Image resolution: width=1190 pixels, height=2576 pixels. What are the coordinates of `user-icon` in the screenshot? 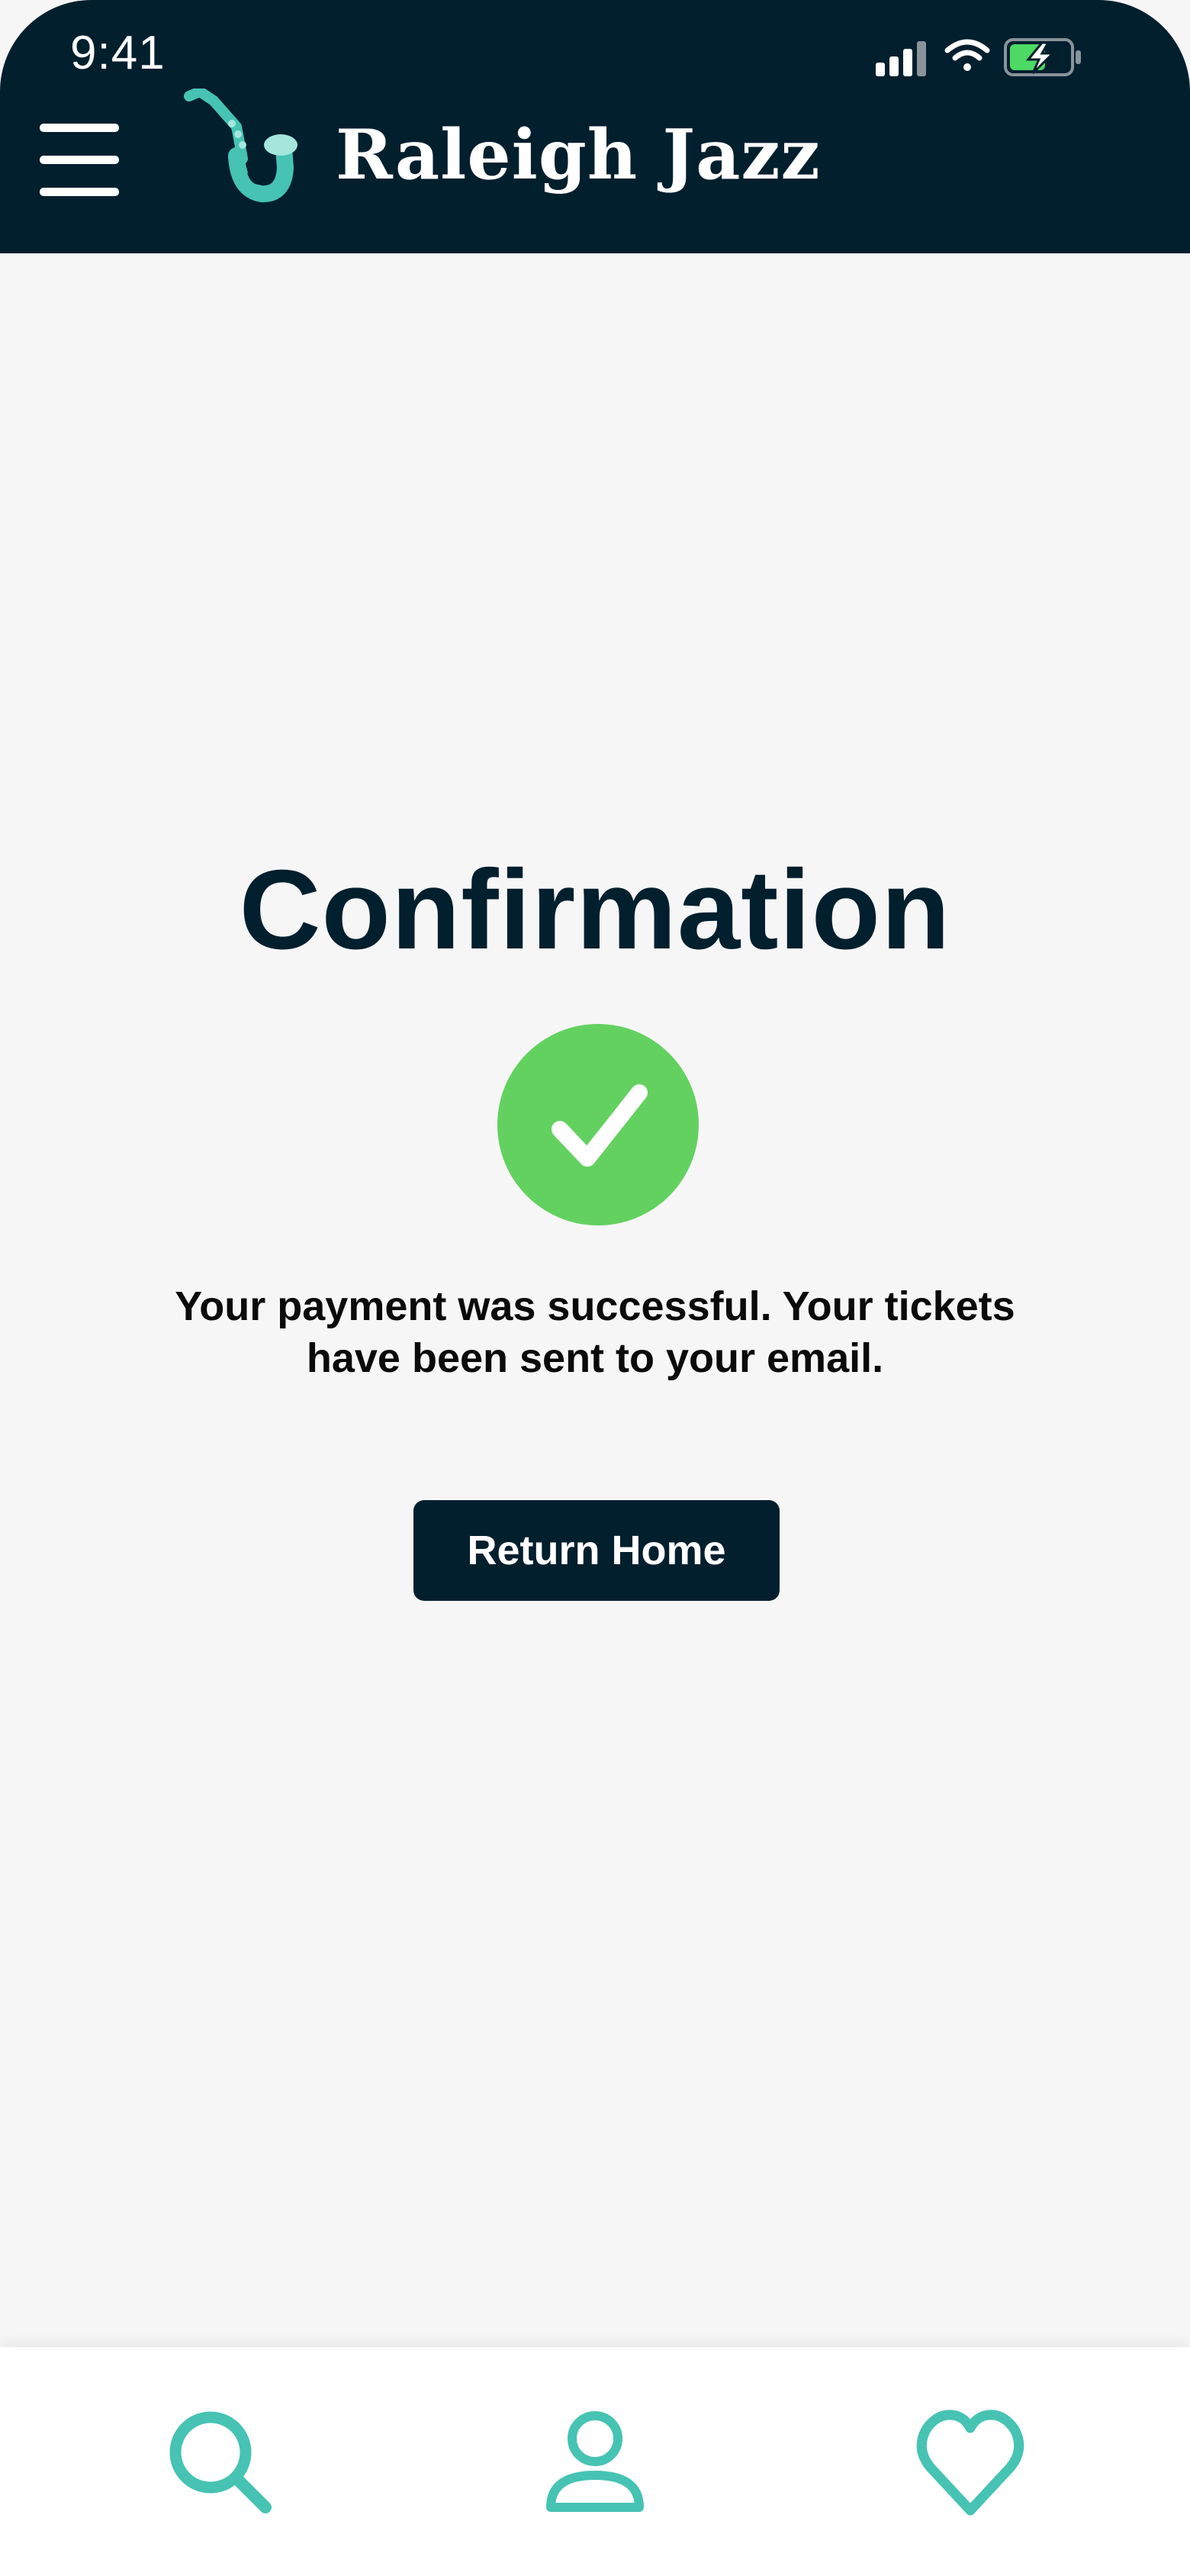 It's located at (595, 2461).